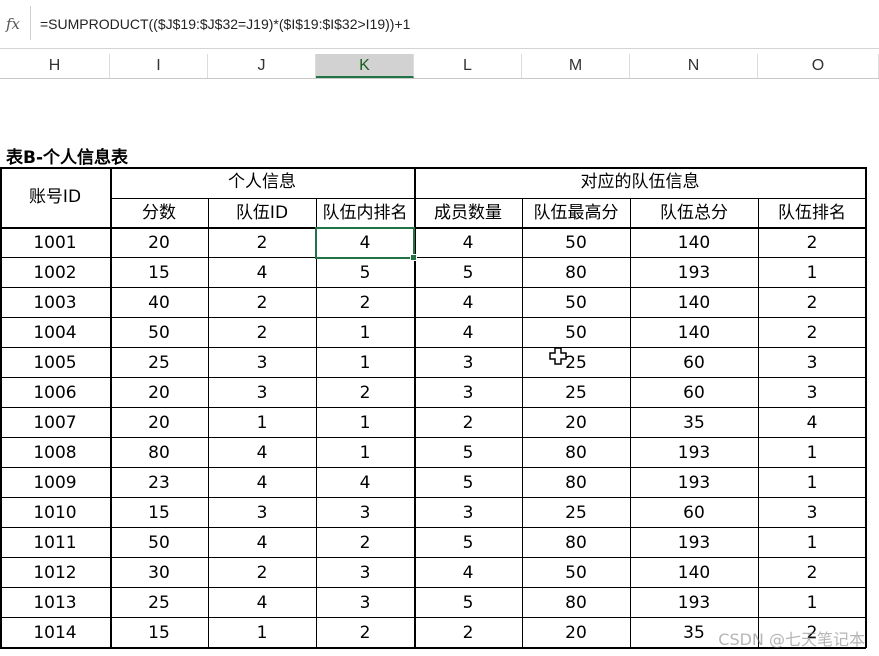 The height and width of the screenshot is (656, 879). What do you see at coordinates (55, 453) in the screenshot?
I see `table-cell: 1008` at bounding box center [55, 453].